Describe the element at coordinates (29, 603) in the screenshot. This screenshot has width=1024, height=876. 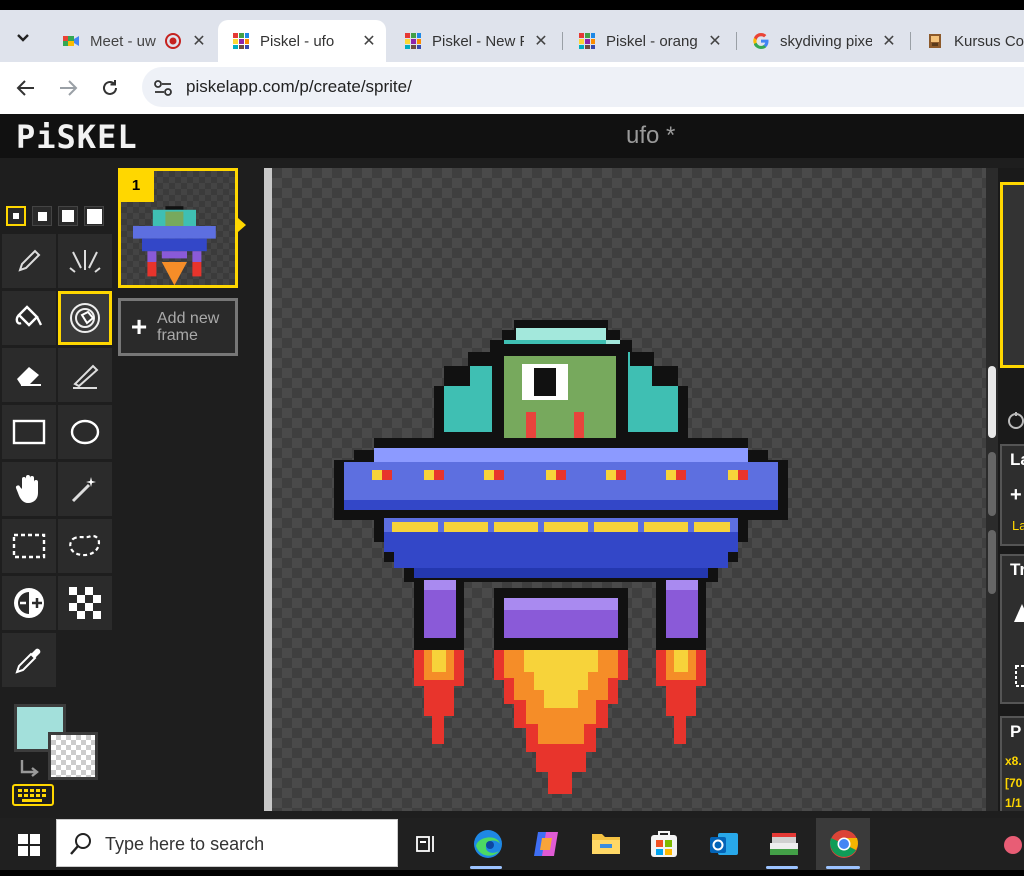
I see `tool-lighten` at that location.